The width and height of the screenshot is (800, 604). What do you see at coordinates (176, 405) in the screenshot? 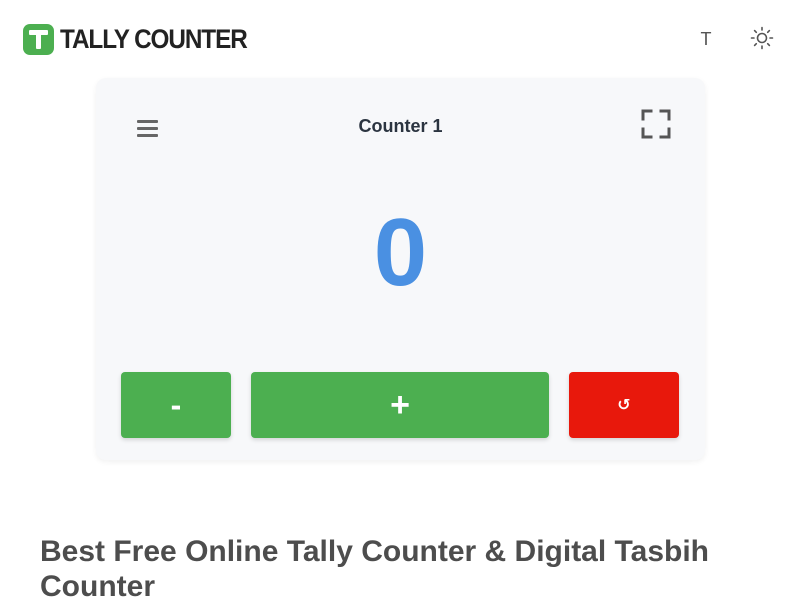
I see `decrement-button: -` at bounding box center [176, 405].